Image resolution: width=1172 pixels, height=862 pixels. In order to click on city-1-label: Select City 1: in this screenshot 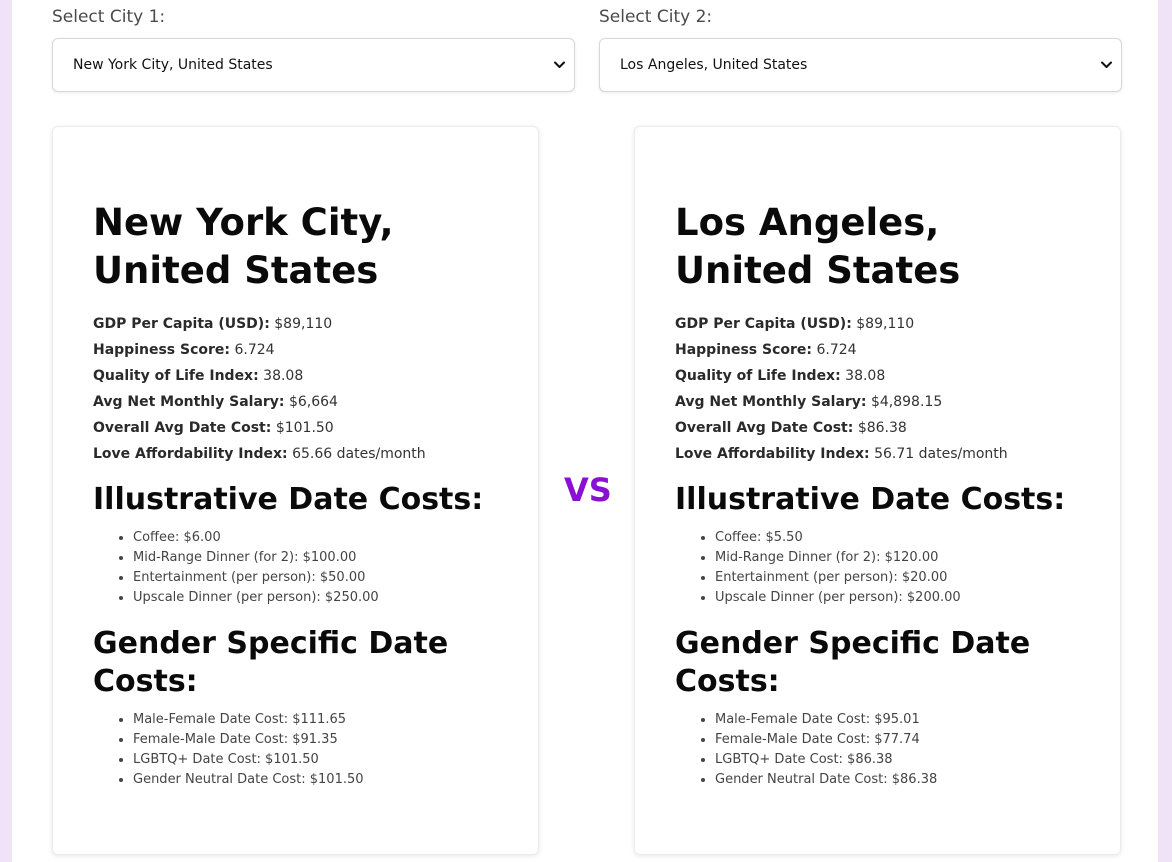, I will do `click(109, 17)`.